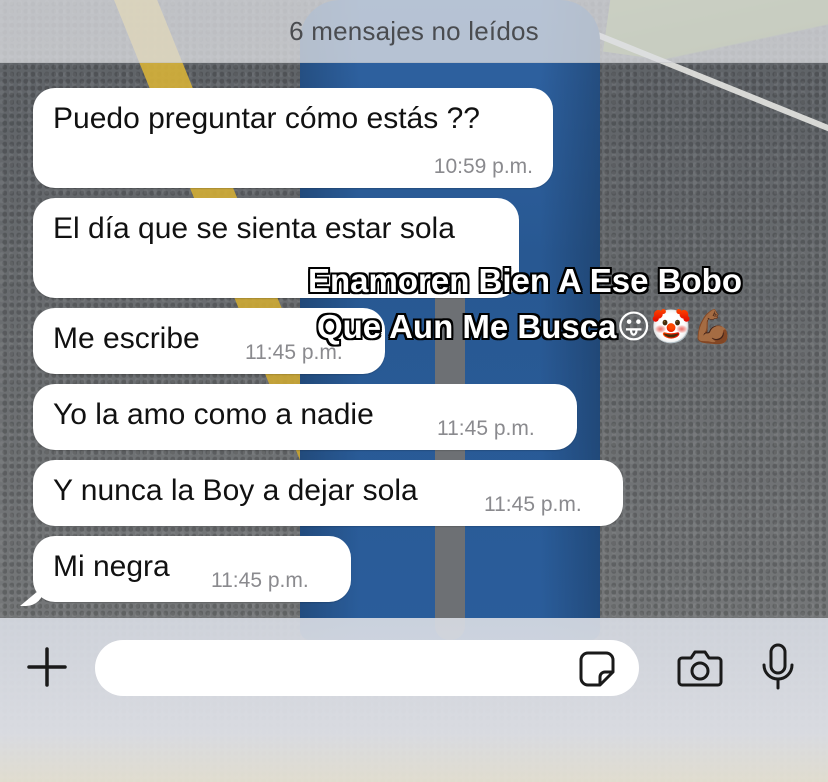 The width and height of the screenshot is (828, 782). I want to click on message-timestamp: 10:59 p.m., so click(483, 166).